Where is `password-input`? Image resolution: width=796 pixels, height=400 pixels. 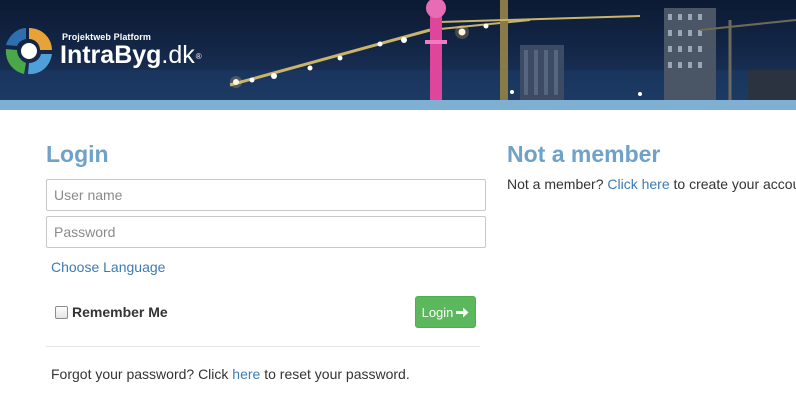
password-input is located at coordinates (266, 232).